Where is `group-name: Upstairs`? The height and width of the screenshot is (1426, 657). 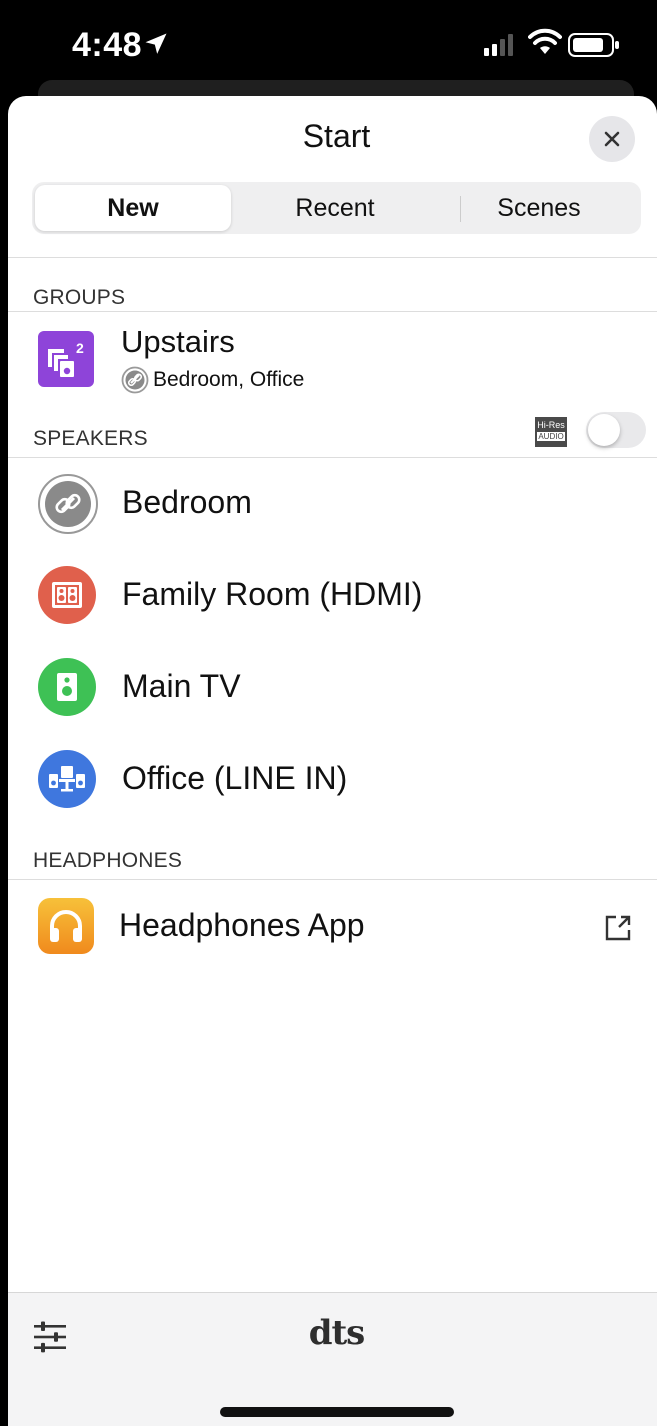 group-name: Upstairs is located at coordinates (178, 341).